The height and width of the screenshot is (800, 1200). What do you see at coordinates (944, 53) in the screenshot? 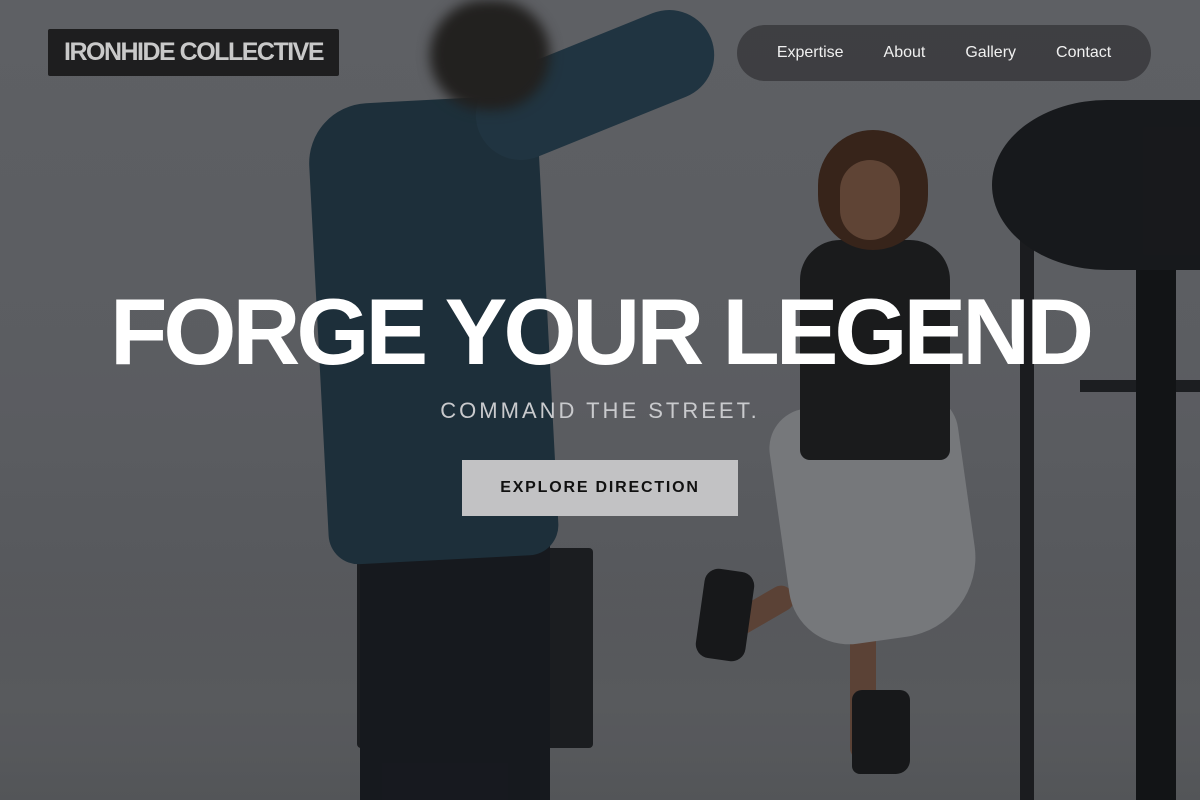
I see `main-nav: Expertise About Gallery Contact` at bounding box center [944, 53].